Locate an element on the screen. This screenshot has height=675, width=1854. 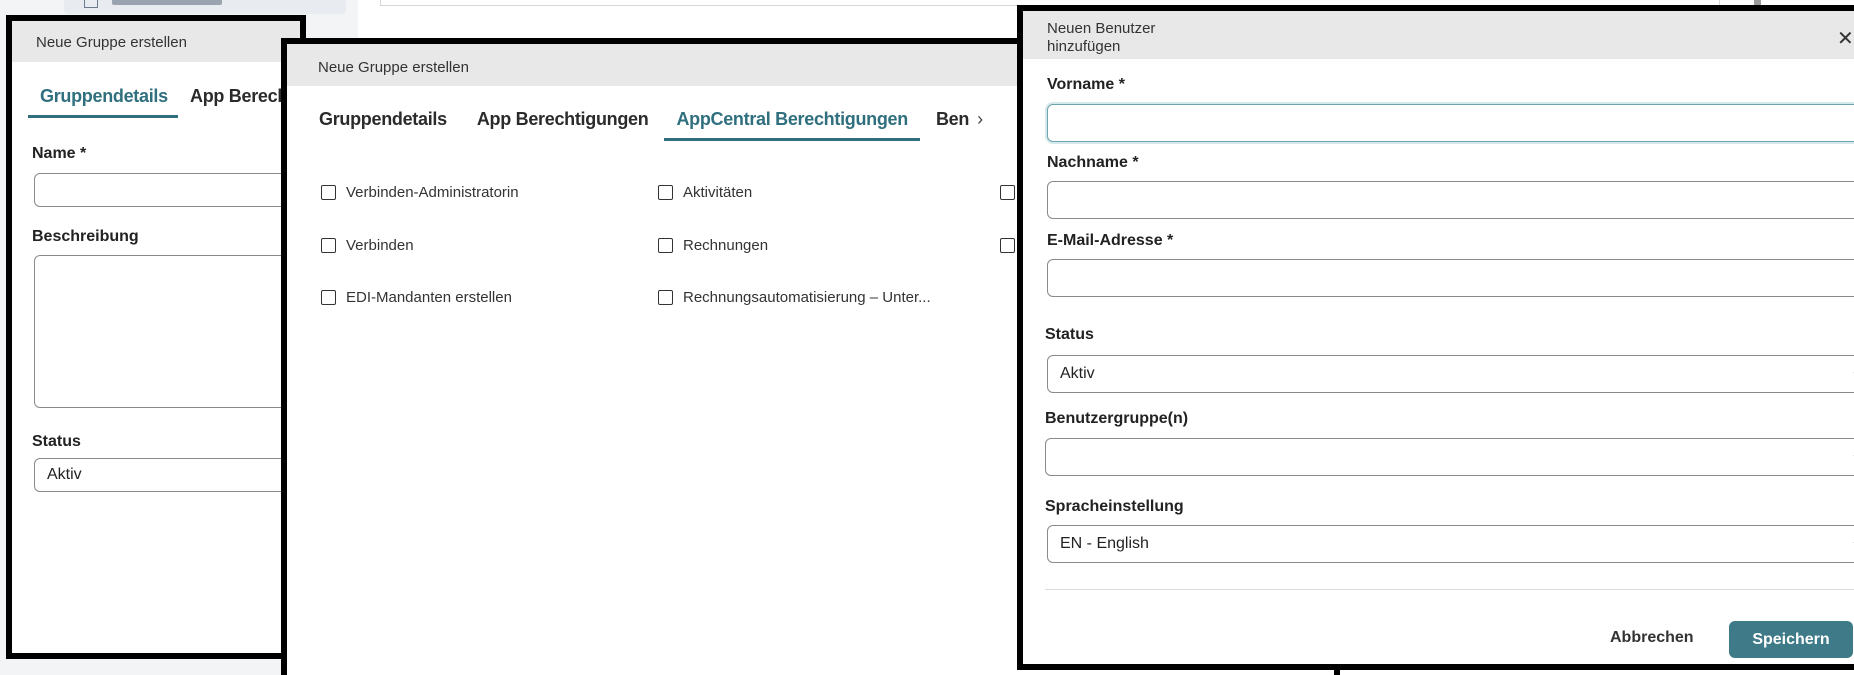
chevron-right-icon: › is located at coordinates (980, 123).